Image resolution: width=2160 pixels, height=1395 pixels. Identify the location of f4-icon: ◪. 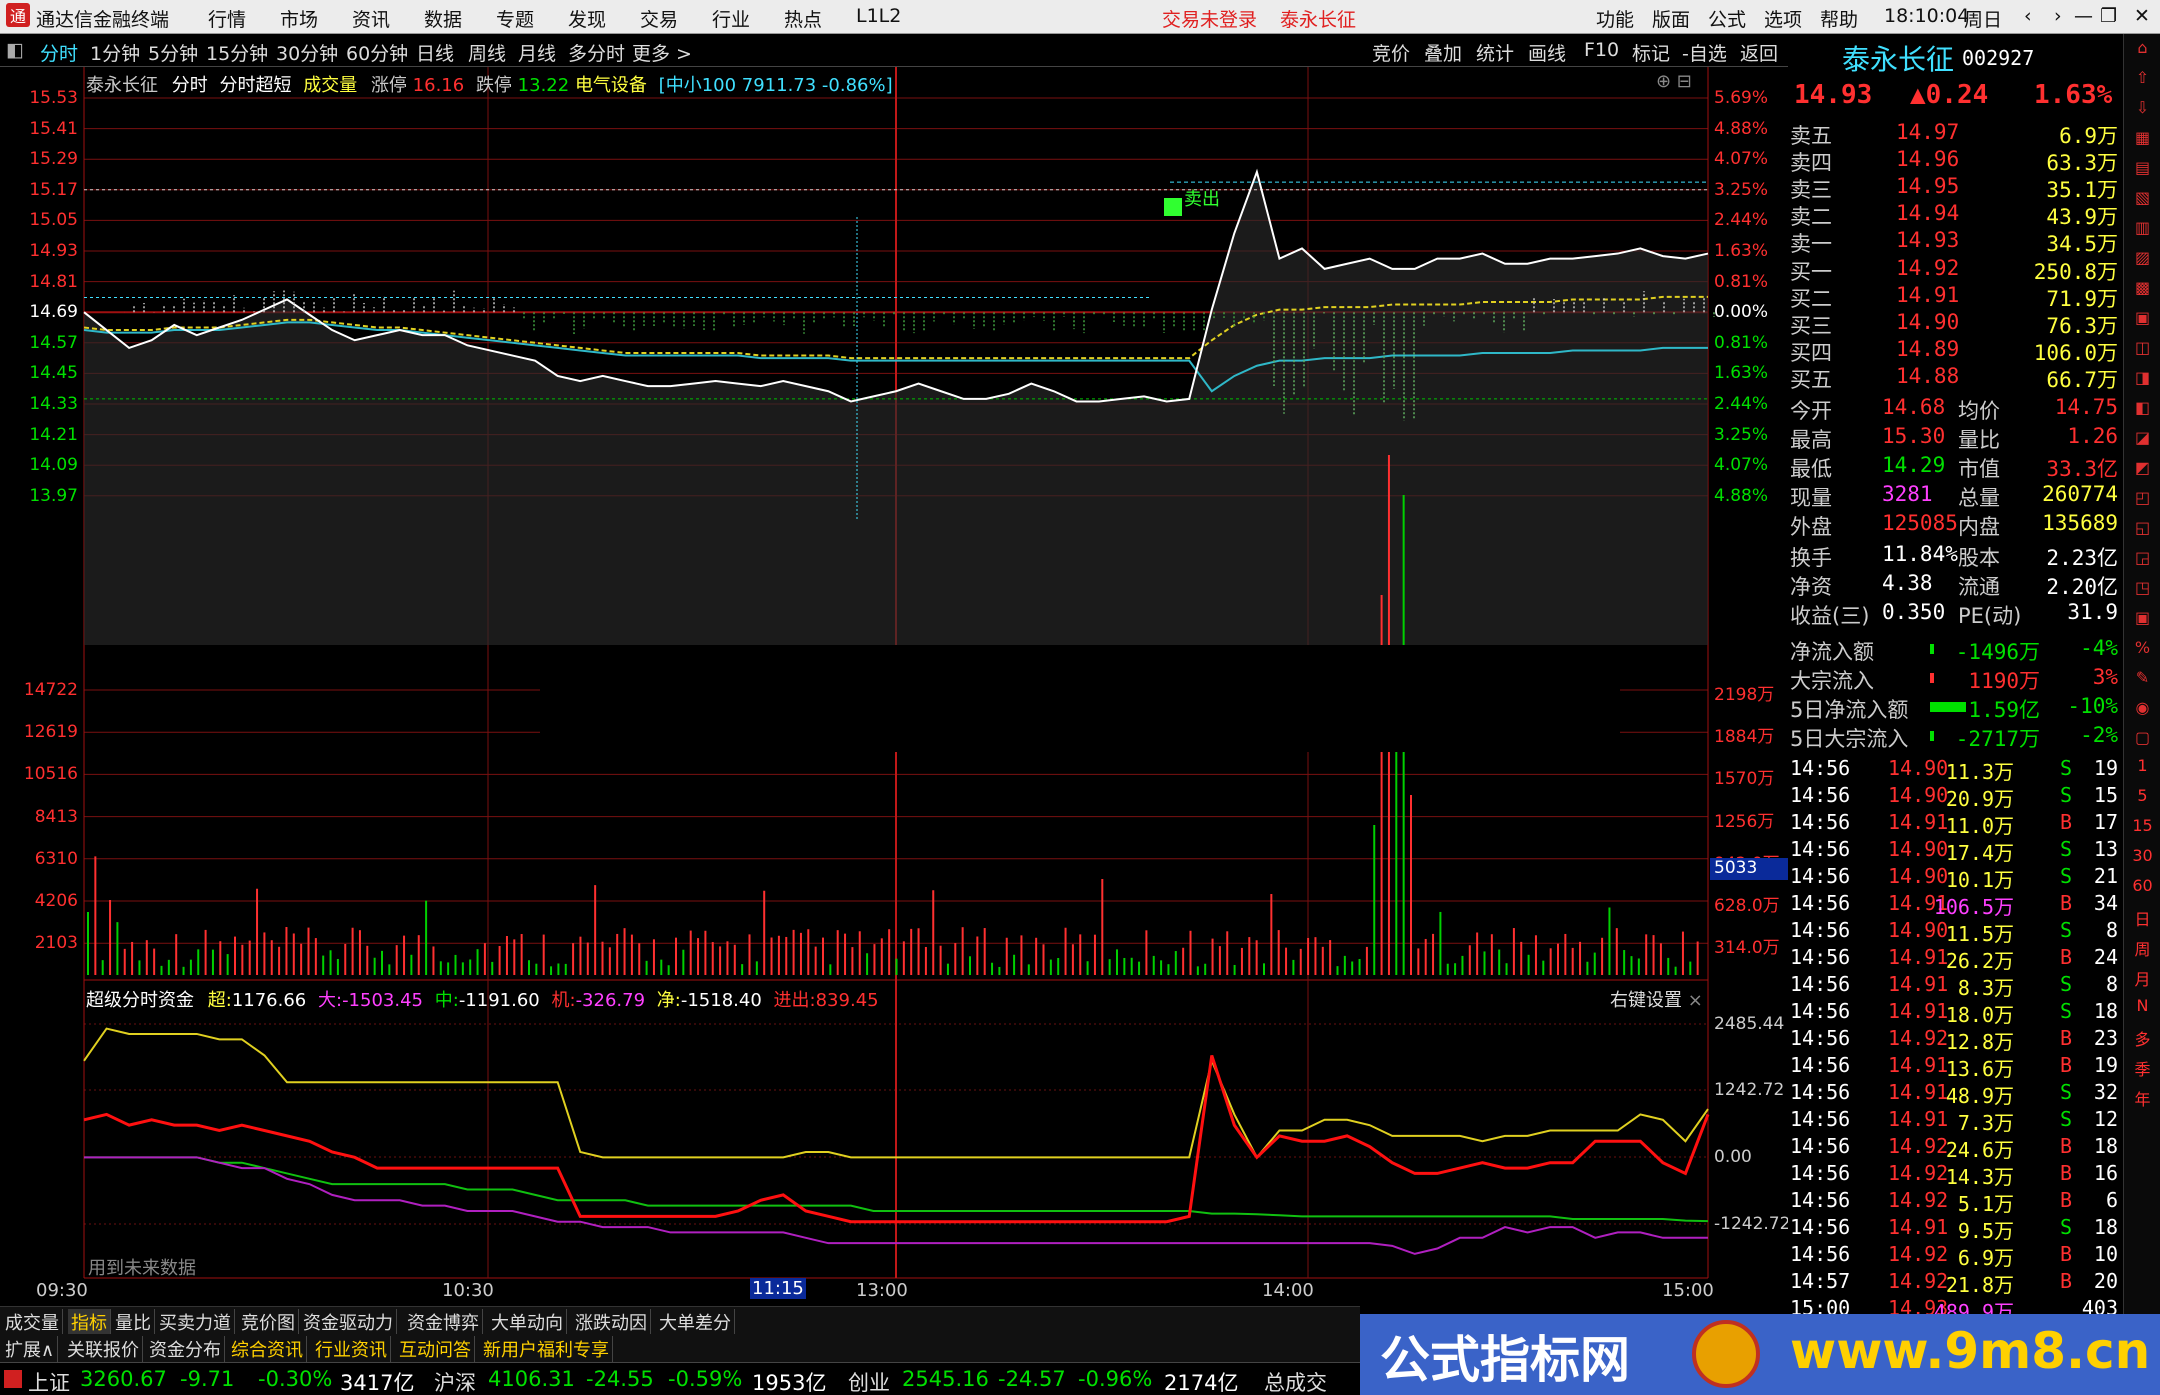
(2142, 437).